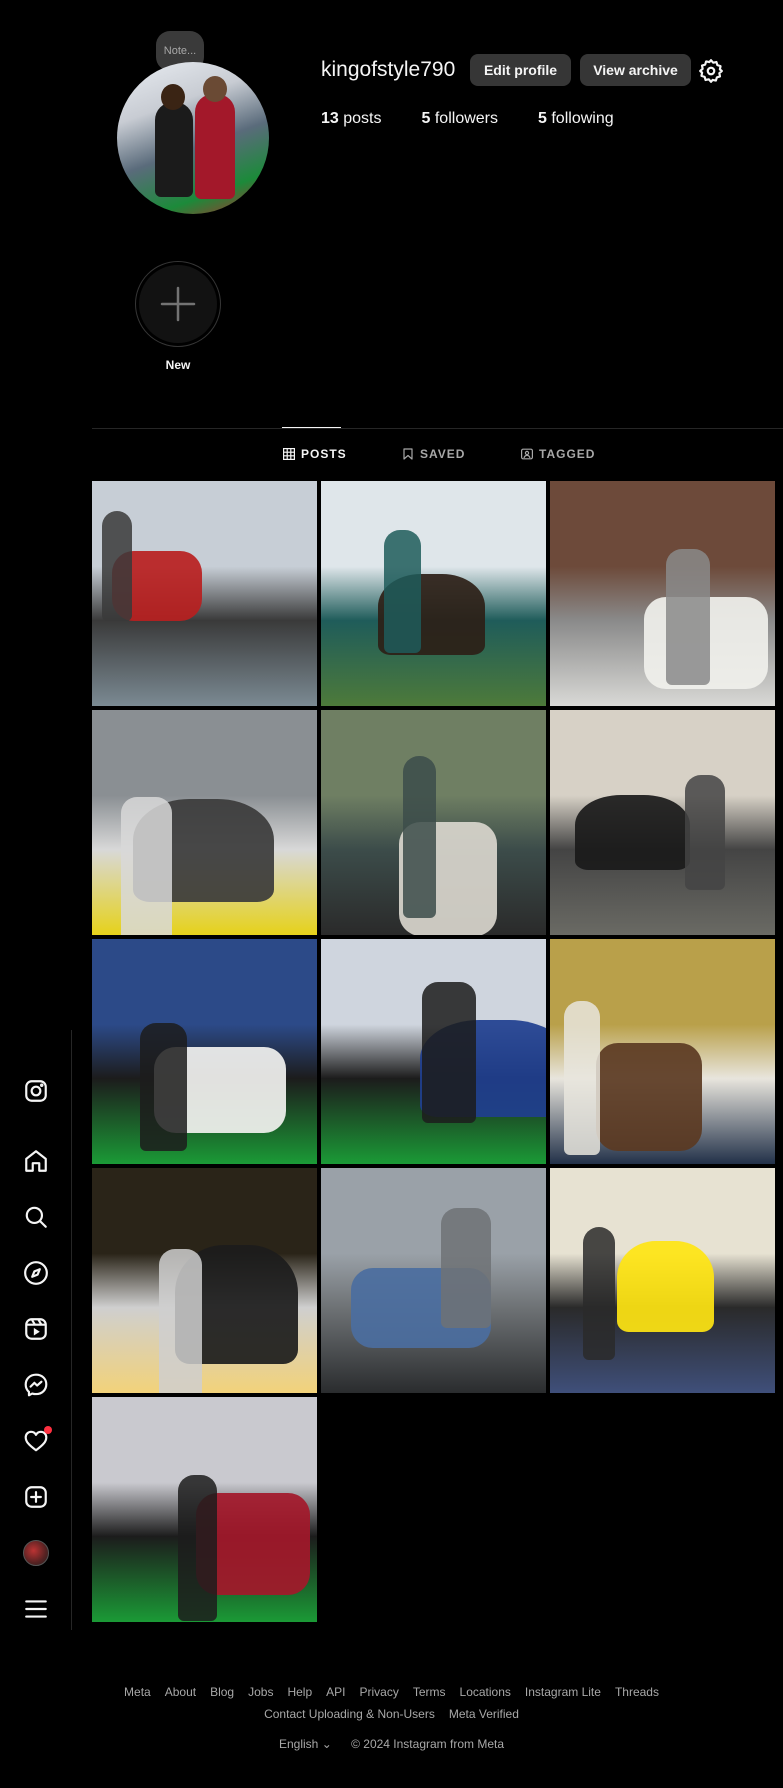  What do you see at coordinates (36, 1385) in the screenshot?
I see `messenger-icon` at bounding box center [36, 1385].